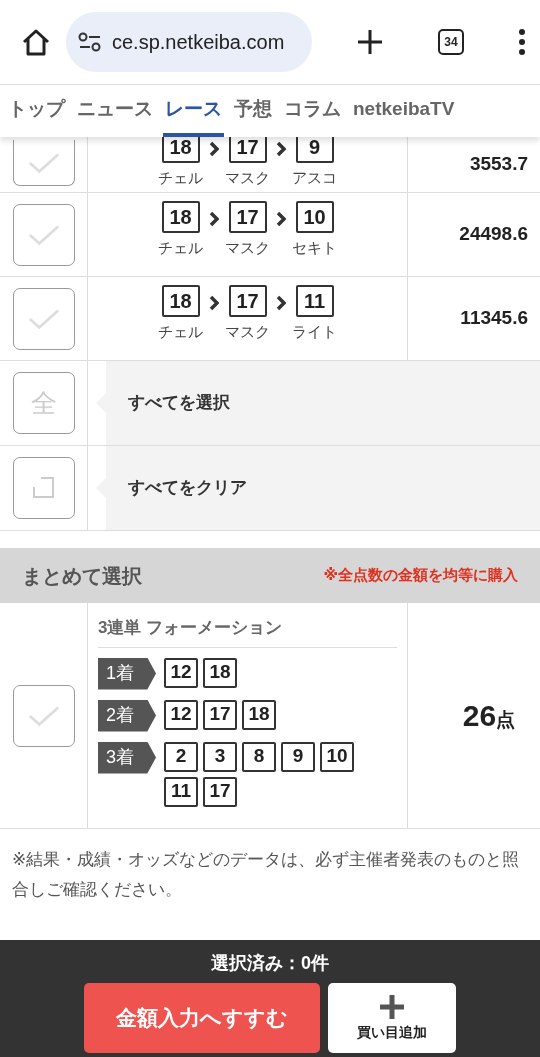 The height and width of the screenshot is (1057, 540). Describe the element at coordinates (115, 111) in the screenshot. I see `nav-tab: ニュース` at that location.